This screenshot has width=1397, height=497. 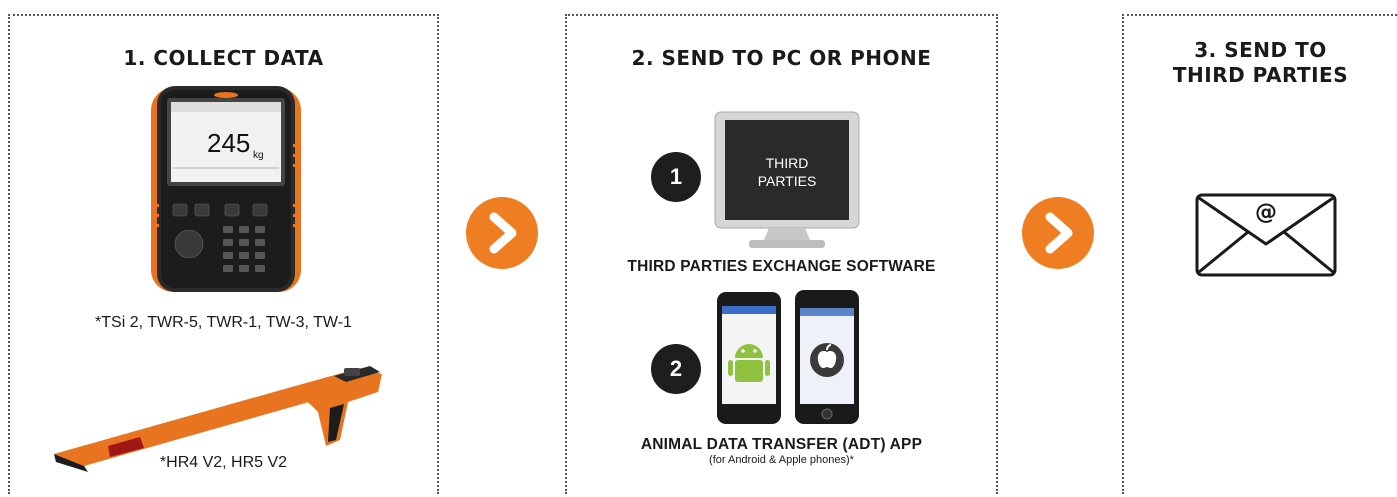 What do you see at coordinates (223, 462) in the screenshot?
I see `stick-reader-models-caption: *HR4 V2, HR5 V2` at bounding box center [223, 462].